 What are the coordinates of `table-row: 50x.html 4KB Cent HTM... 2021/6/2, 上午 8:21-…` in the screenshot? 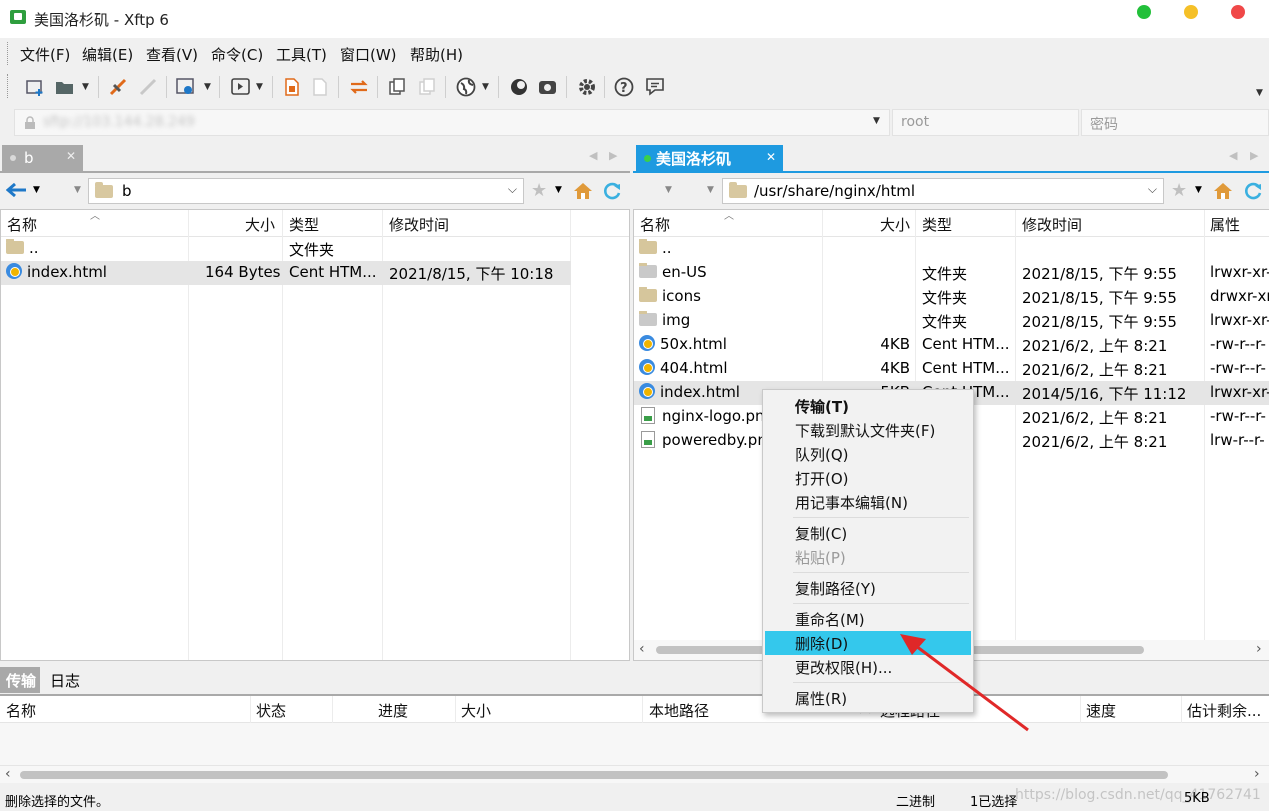 It's located at (951, 345).